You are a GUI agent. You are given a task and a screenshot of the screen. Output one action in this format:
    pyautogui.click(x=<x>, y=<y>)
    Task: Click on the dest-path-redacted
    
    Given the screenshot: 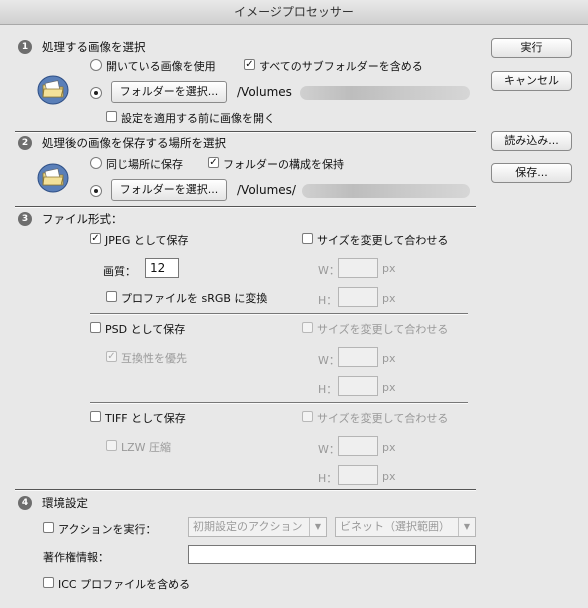 What is the action you would take?
    pyautogui.click(x=386, y=191)
    